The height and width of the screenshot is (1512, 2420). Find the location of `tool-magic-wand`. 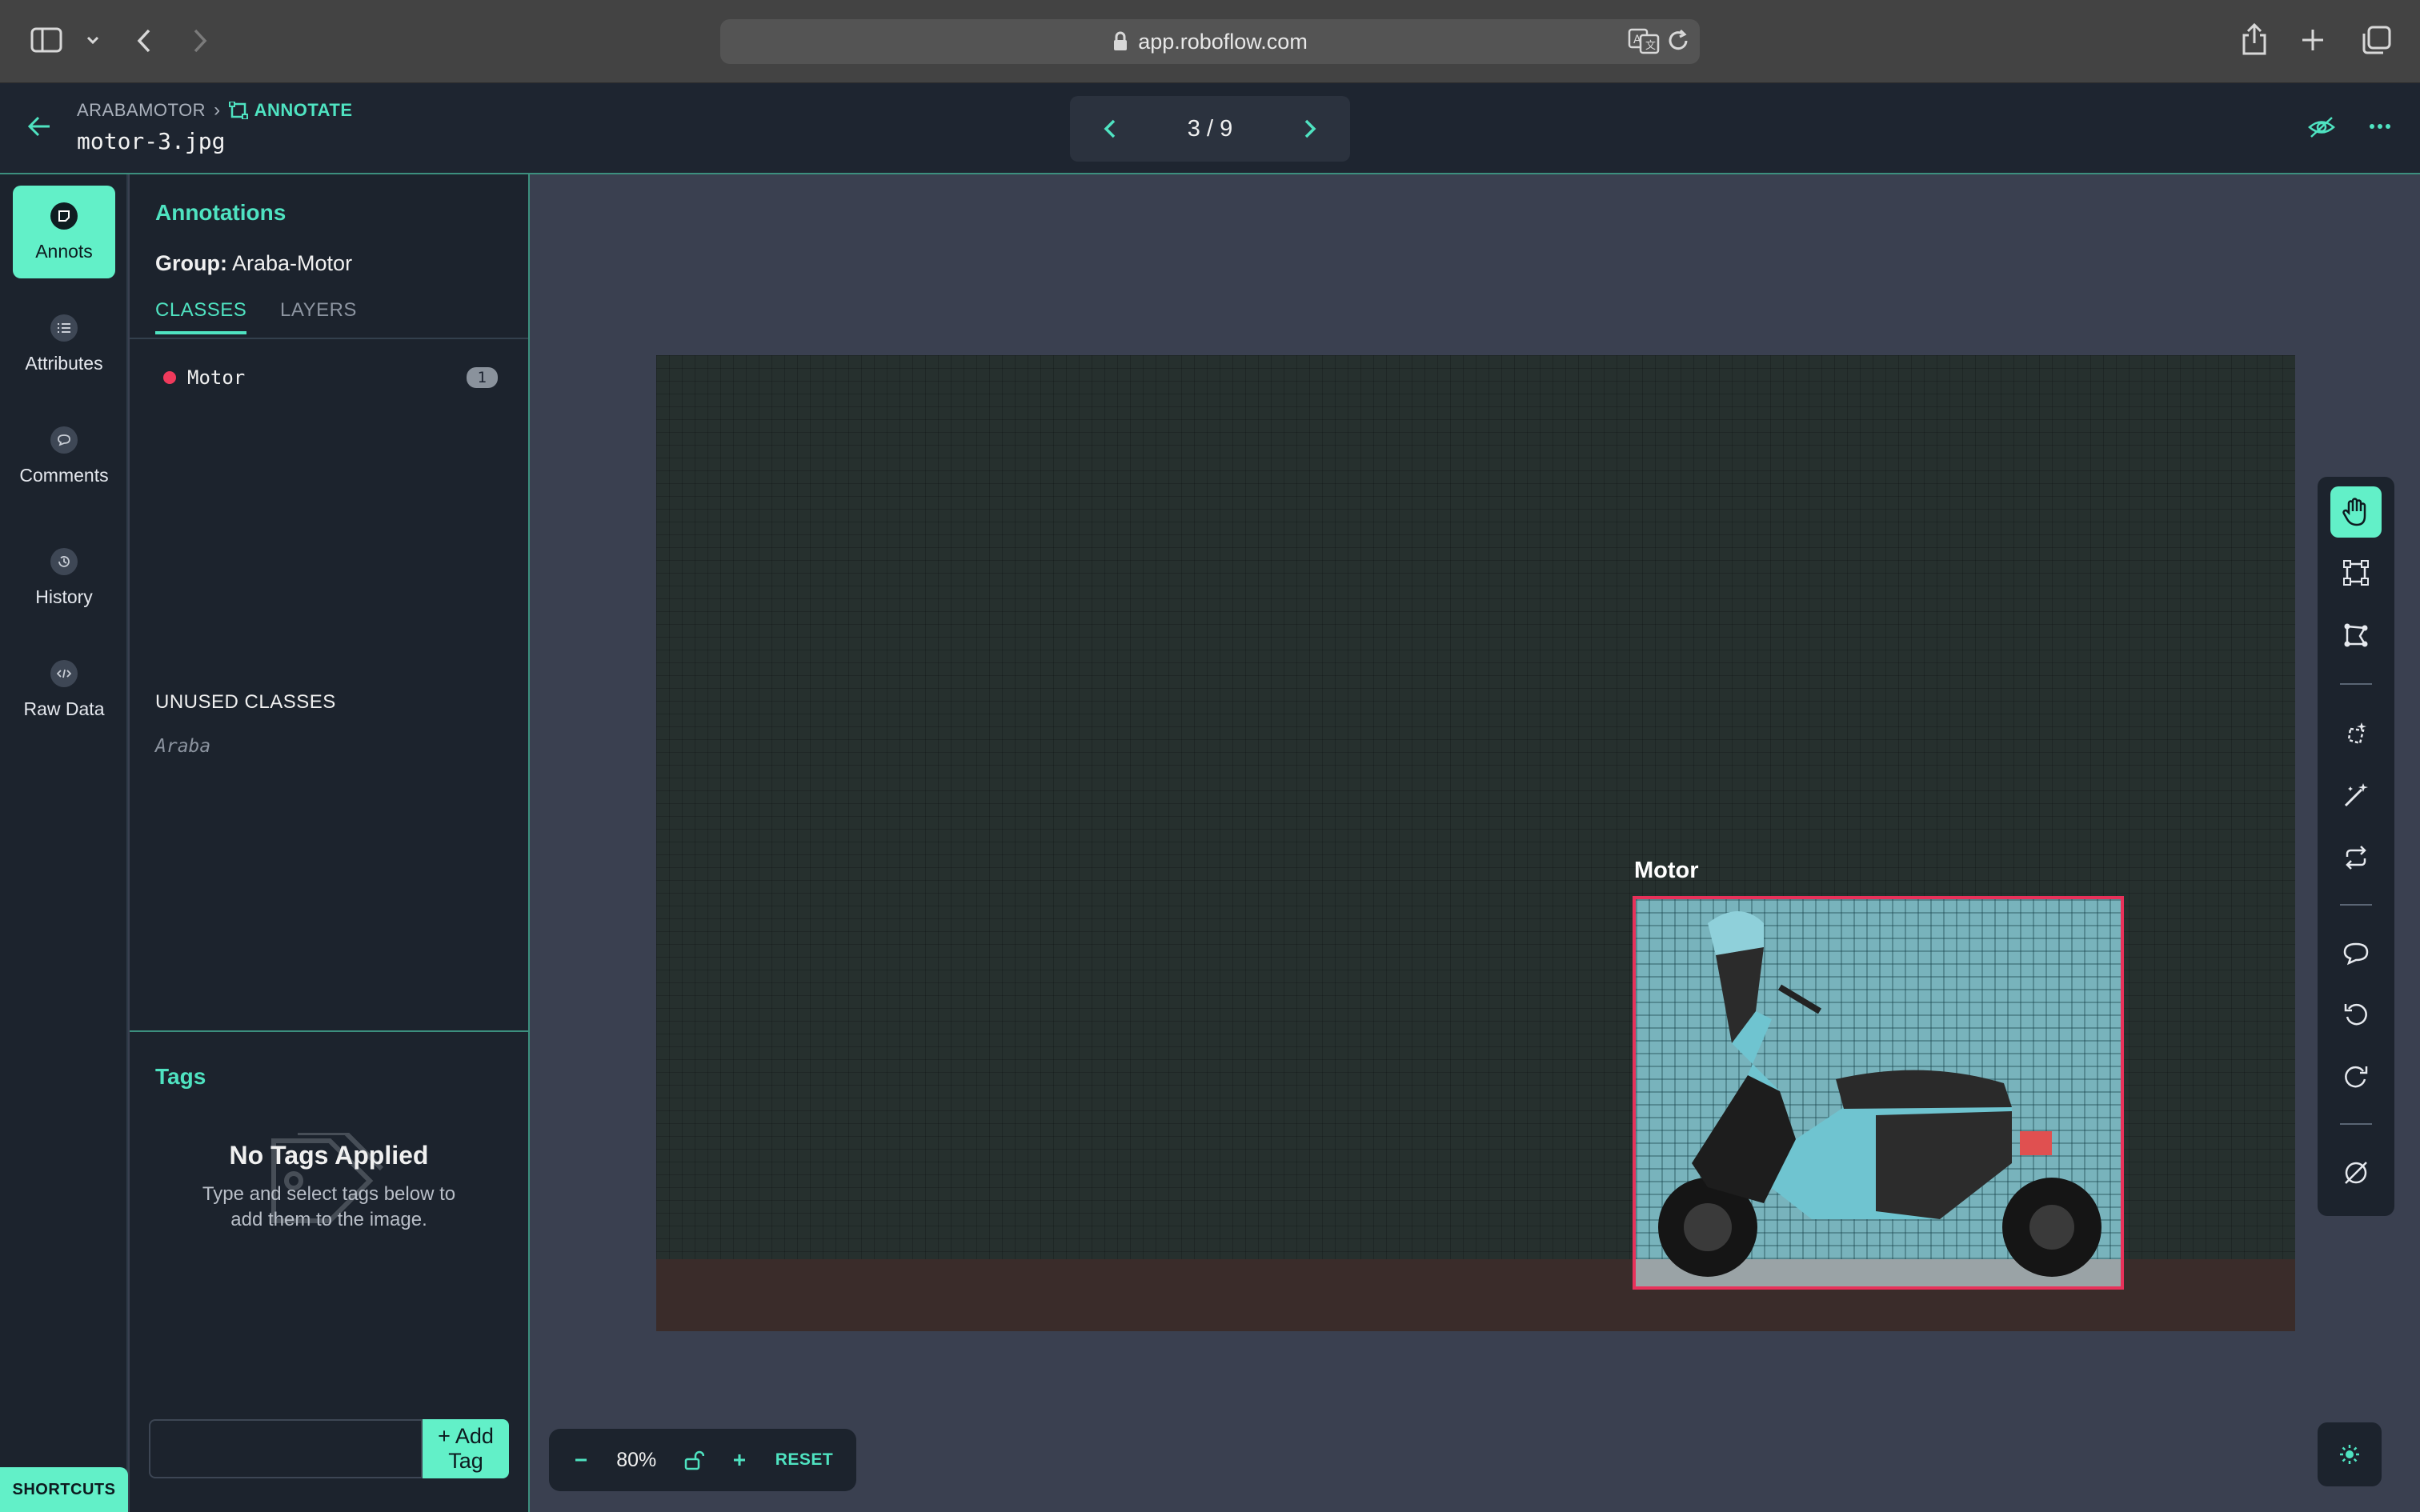

tool-magic-wand is located at coordinates (2356, 795).